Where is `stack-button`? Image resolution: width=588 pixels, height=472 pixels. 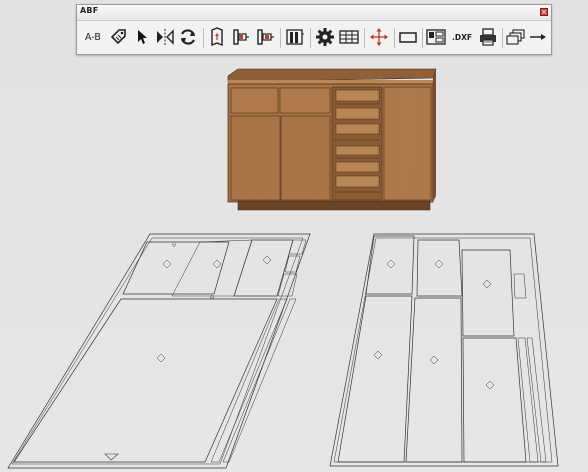 stack-button is located at coordinates (516, 37).